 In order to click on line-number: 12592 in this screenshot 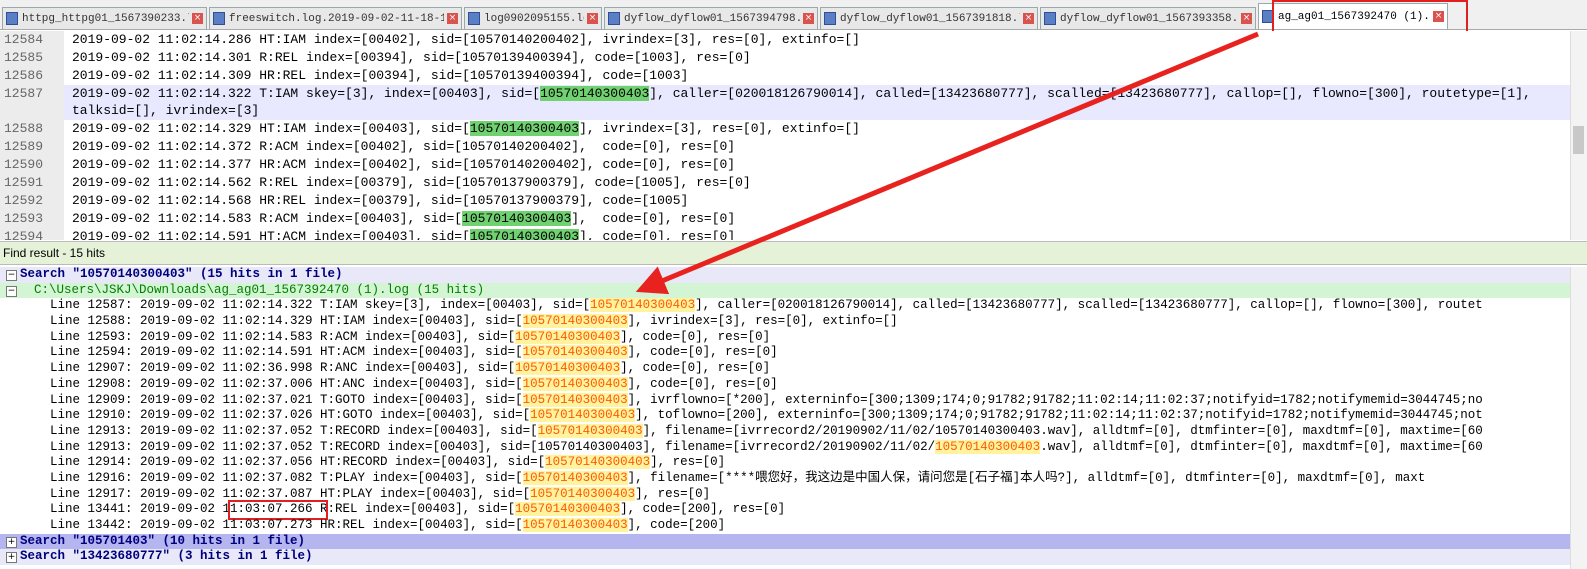, I will do `click(32, 201)`.